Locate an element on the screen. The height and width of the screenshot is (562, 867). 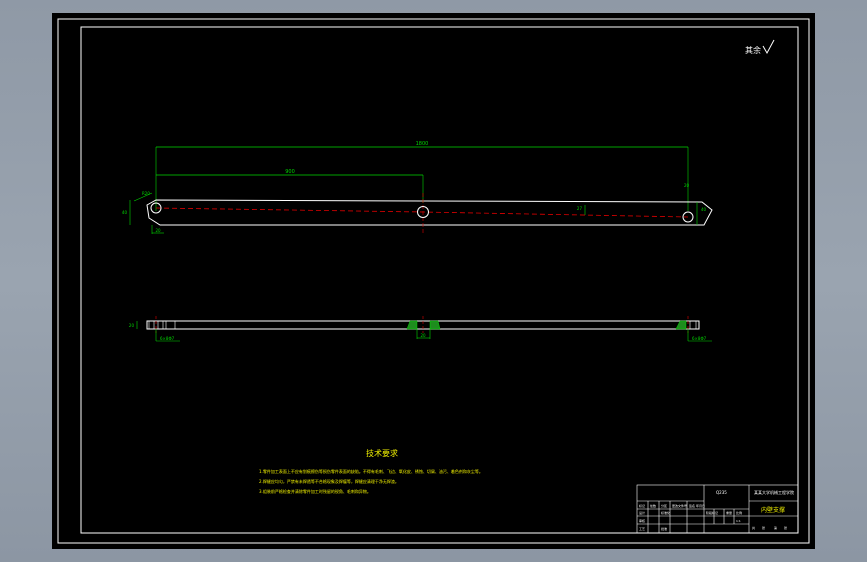
svg-text: 分区 is located at coordinates (664, 505).